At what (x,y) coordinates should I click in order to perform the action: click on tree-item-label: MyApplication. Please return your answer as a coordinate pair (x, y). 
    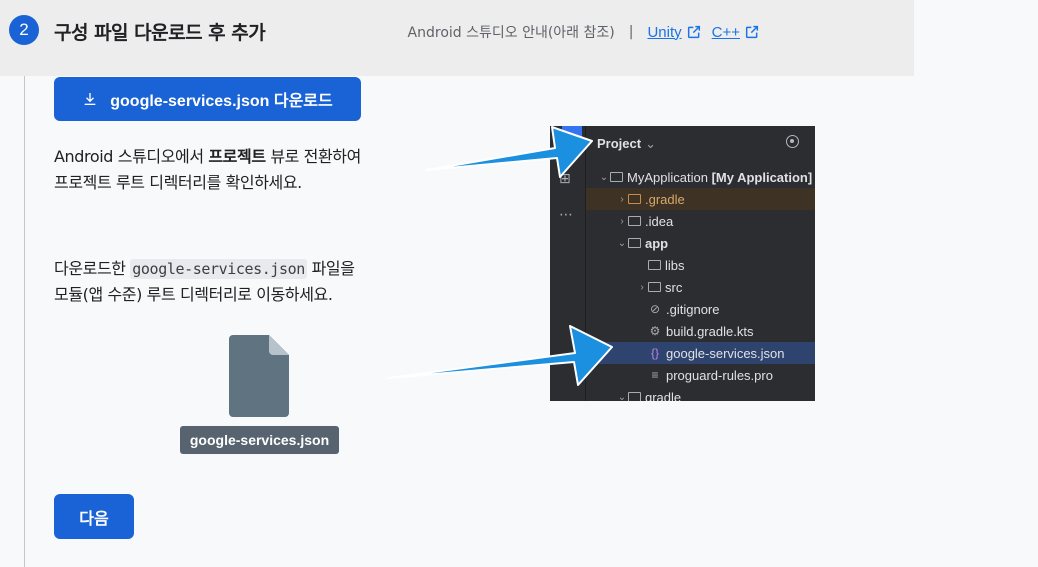
    Looking at the image, I should click on (667, 177).